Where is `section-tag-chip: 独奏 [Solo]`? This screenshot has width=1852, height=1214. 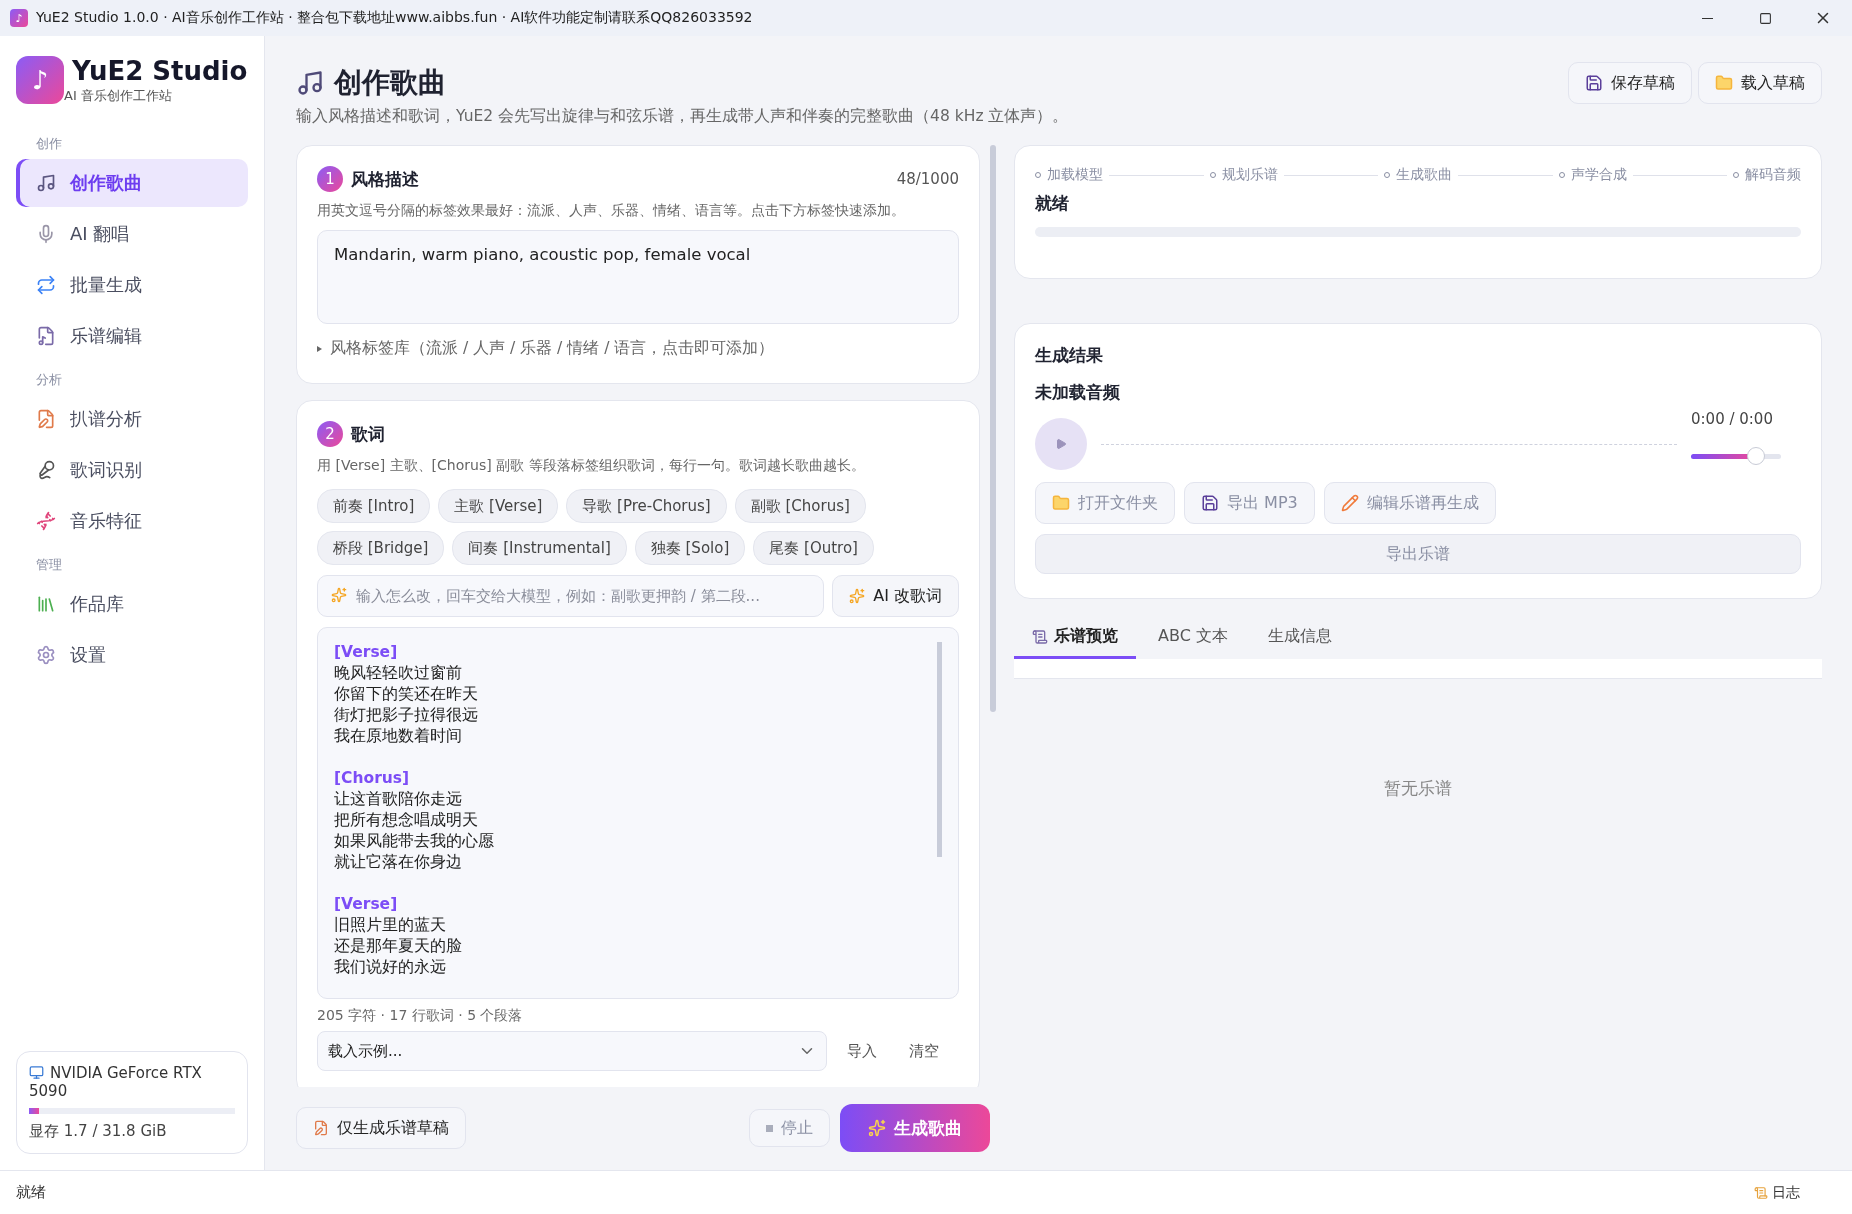 section-tag-chip: 独奏 [Solo] is located at coordinates (690, 548).